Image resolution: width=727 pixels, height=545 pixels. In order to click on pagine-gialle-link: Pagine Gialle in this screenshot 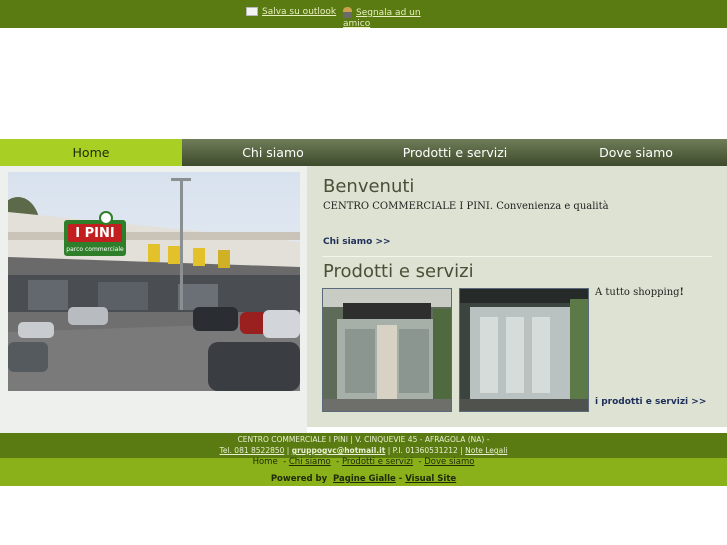, I will do `click(364, 479)`.